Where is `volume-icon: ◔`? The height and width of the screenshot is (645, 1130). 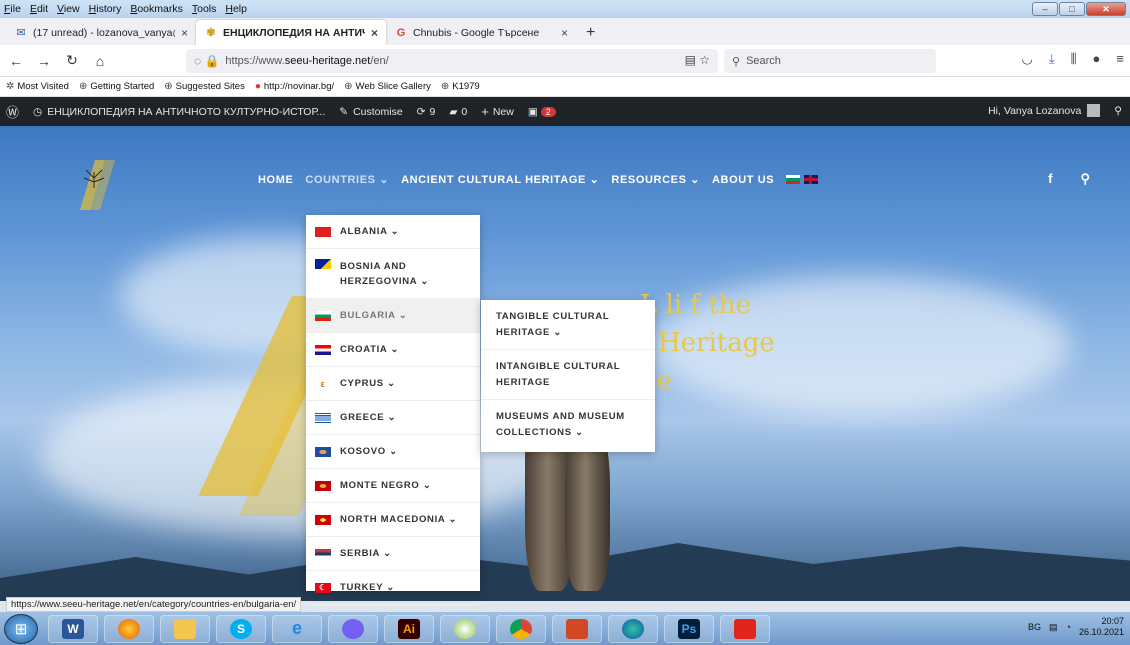 volume-icon: ◔ is located at coordinates (1068, 627).